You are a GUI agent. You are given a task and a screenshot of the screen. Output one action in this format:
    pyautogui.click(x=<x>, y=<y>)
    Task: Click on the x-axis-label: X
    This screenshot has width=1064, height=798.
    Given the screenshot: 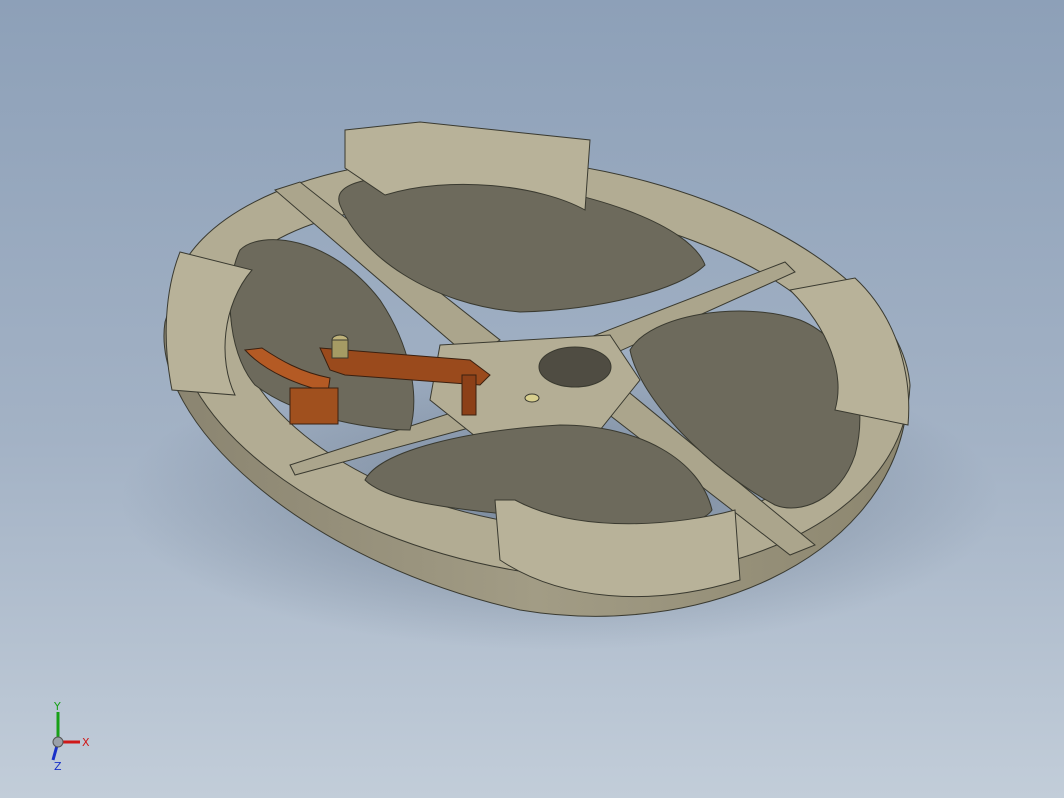 What is the action you would take?
    pyautogui.click(x=86, y=742)
    